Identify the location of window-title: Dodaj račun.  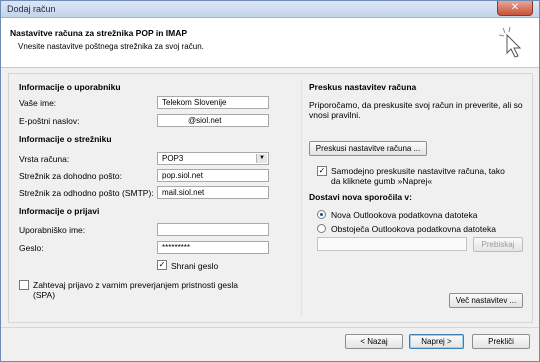
(31, 9).